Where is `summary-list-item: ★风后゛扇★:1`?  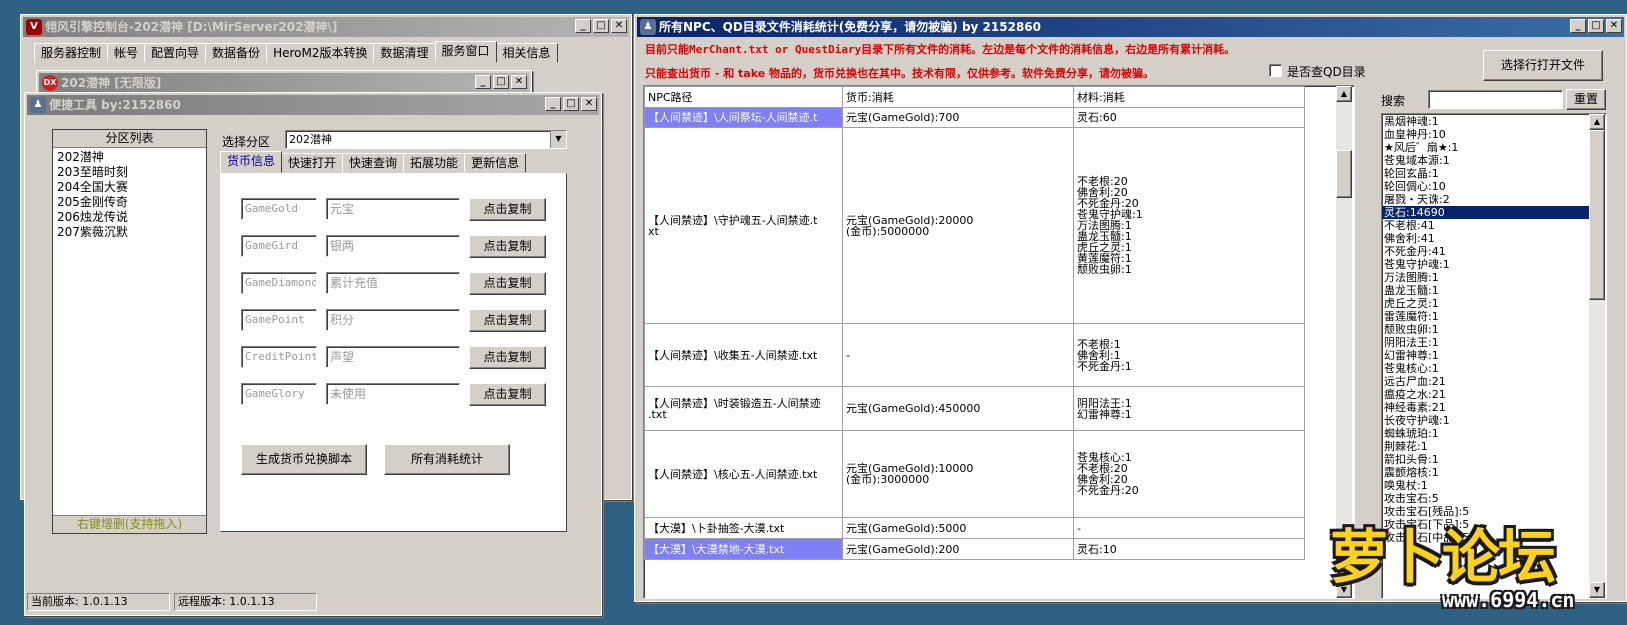 summary-list-item: ★风后゛扇★:1 is located at coordinates (1485, 147).